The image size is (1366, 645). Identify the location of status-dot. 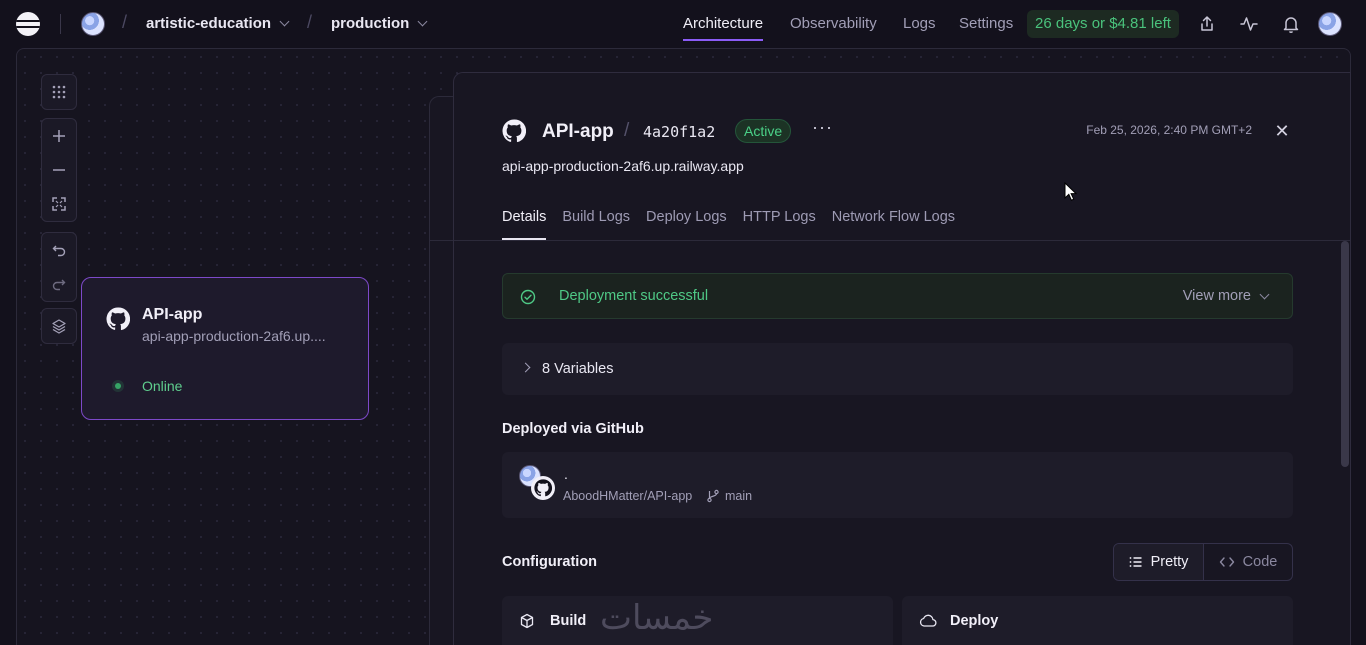
(118, 386).